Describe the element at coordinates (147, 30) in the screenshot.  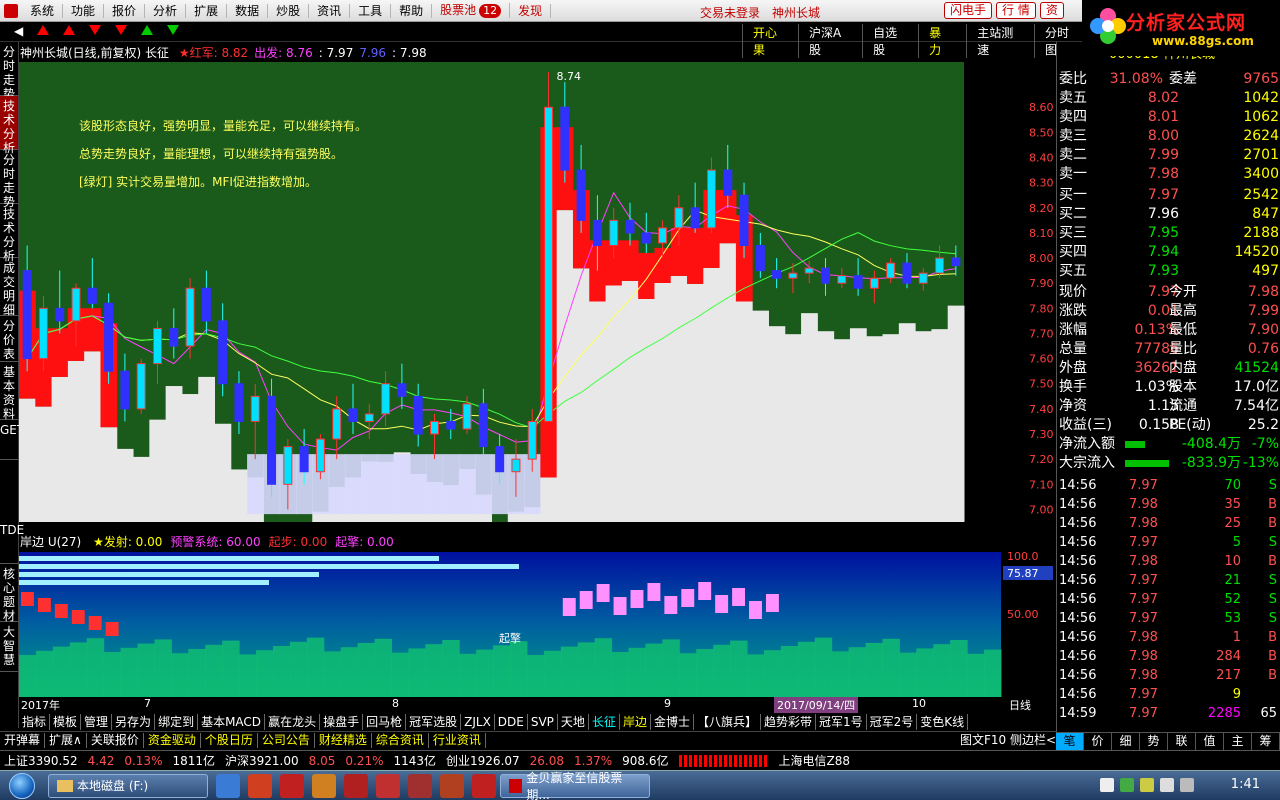
I see `green-up-arrow-icon` at that location.